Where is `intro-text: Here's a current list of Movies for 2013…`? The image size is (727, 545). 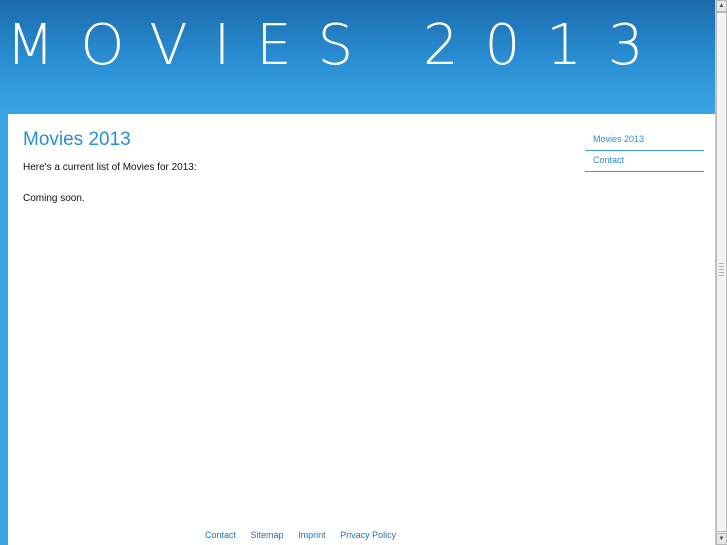
intro-text: Here's a current list of Movies for 2013… is located at coordinates (110, 167).